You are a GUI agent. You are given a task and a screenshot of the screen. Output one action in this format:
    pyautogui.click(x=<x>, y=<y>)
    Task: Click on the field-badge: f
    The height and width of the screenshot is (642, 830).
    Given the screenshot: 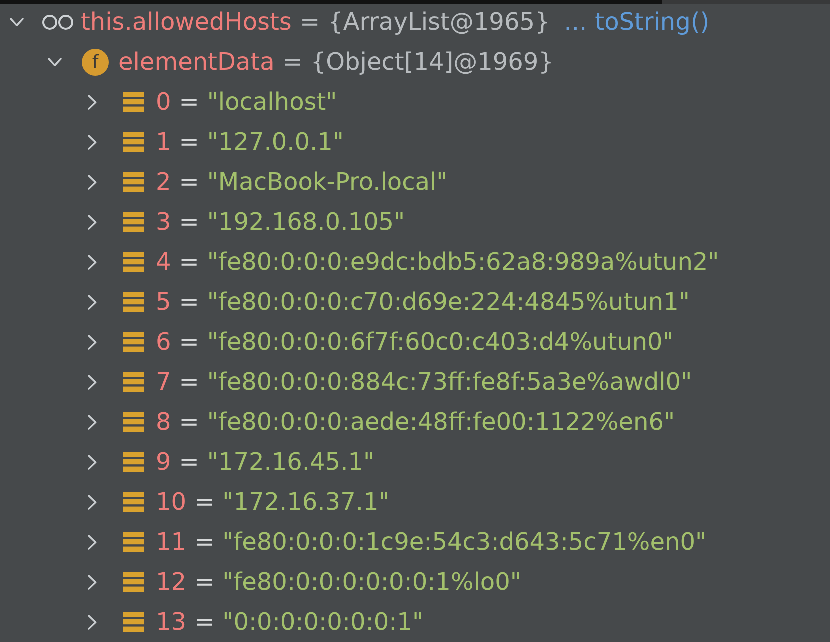 What is the action you would take?
    pyautogui.click(x=95, y=62)
    